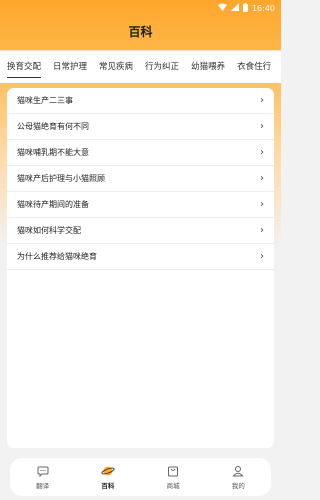  I want to click on tab-daily-care: 日常护理, so click(70, 67).